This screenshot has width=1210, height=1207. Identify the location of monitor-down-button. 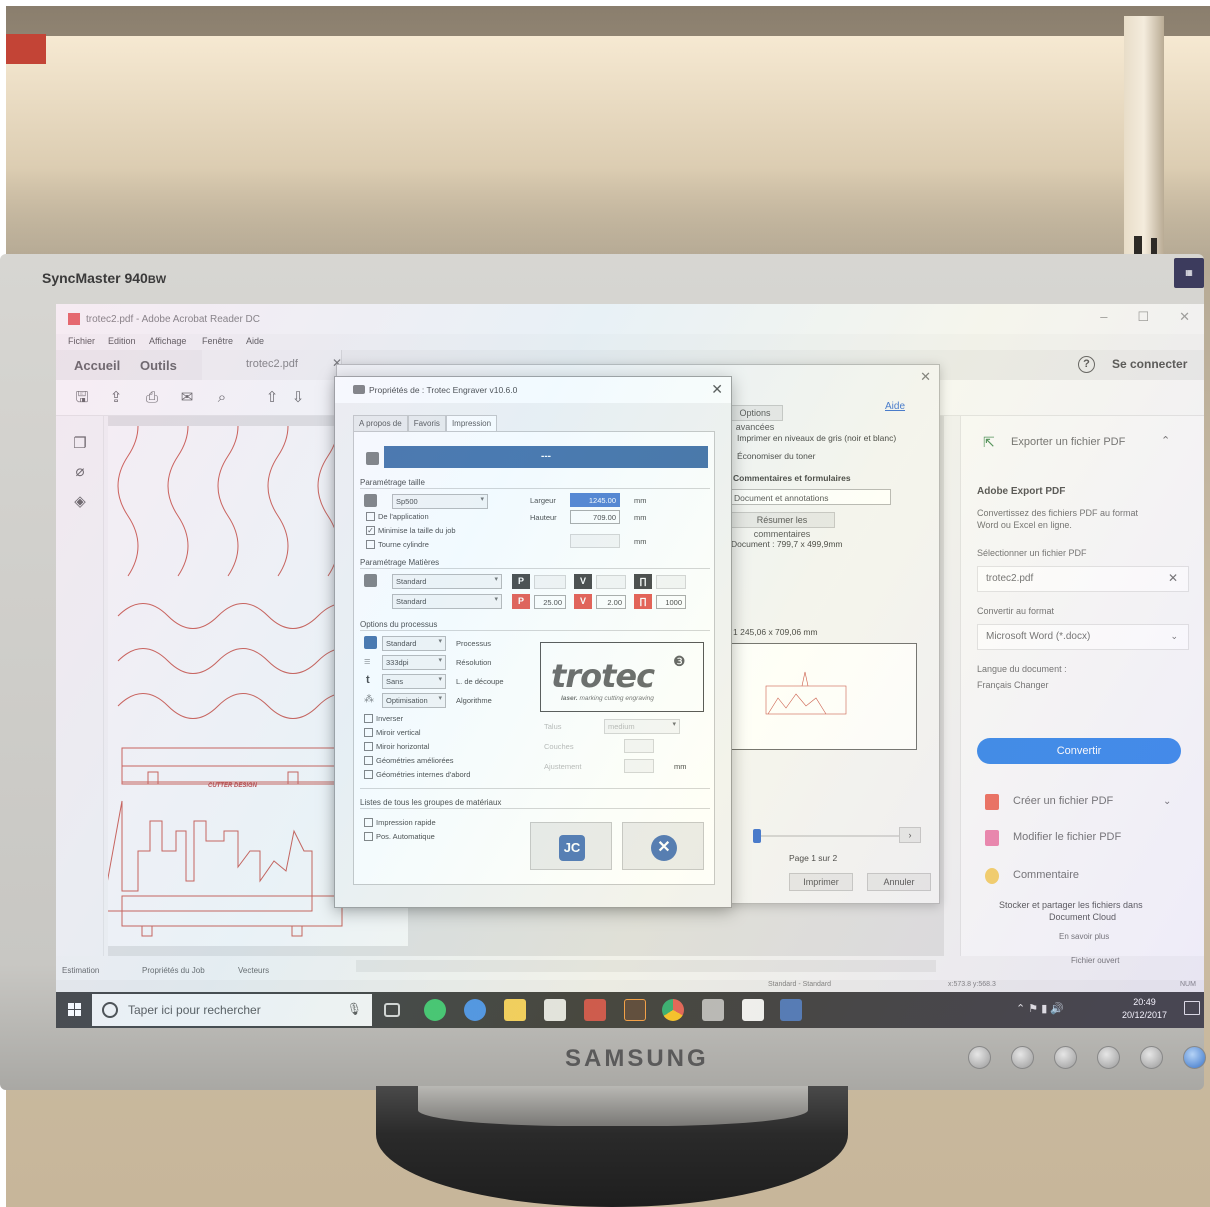
(1022, 1057).